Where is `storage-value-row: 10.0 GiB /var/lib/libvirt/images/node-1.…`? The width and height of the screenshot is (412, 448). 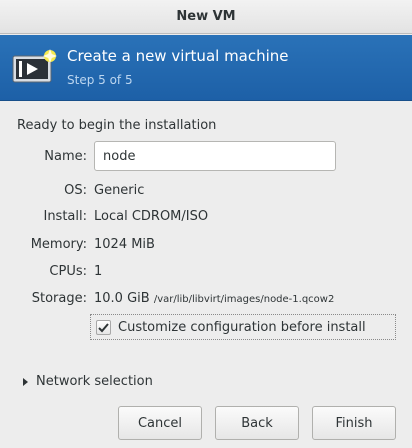
storage-value-row: 10.0 GiB /var/lib/libvirt/images/node-1.… is located at coordinates (214, 298).